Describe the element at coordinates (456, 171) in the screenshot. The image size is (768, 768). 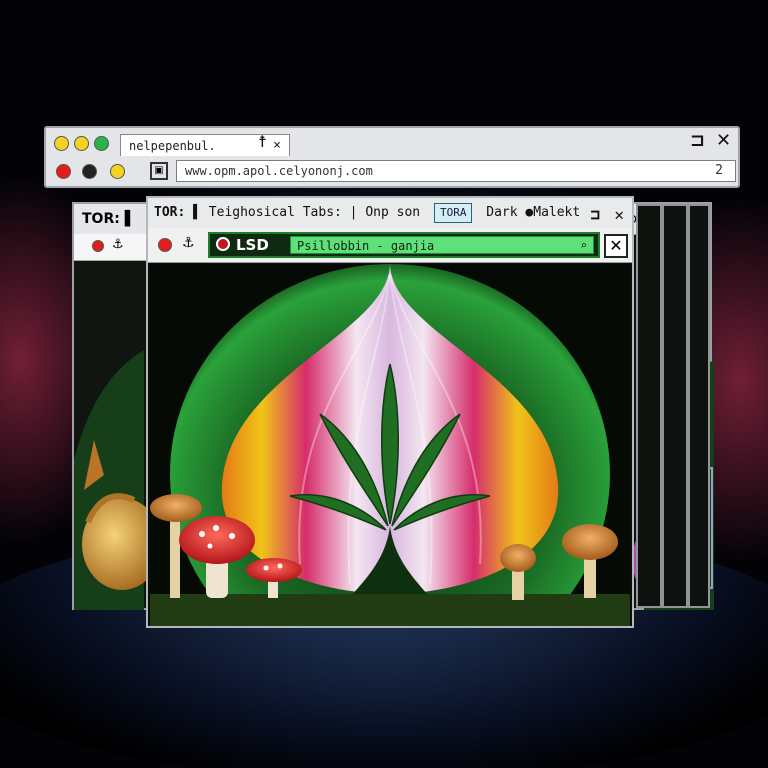
I see `address-bar: www.opm.apol.celyononj.com 2` at that location.